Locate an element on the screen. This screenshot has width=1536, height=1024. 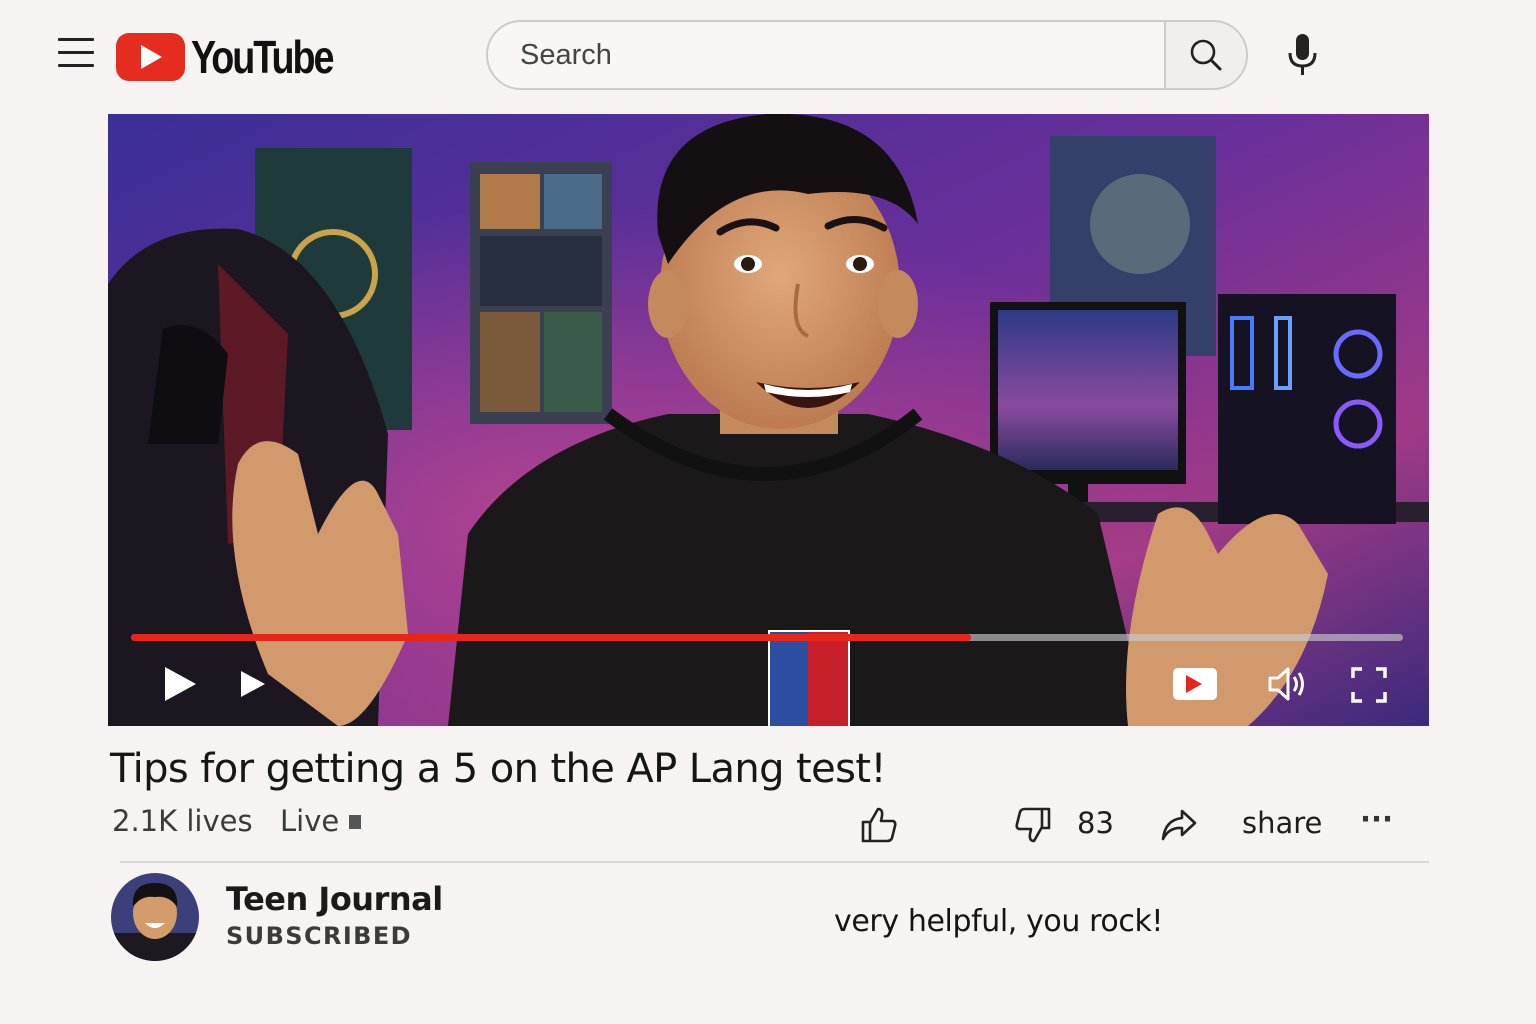
miniplayer-button is located at coordinates (1195, 686).